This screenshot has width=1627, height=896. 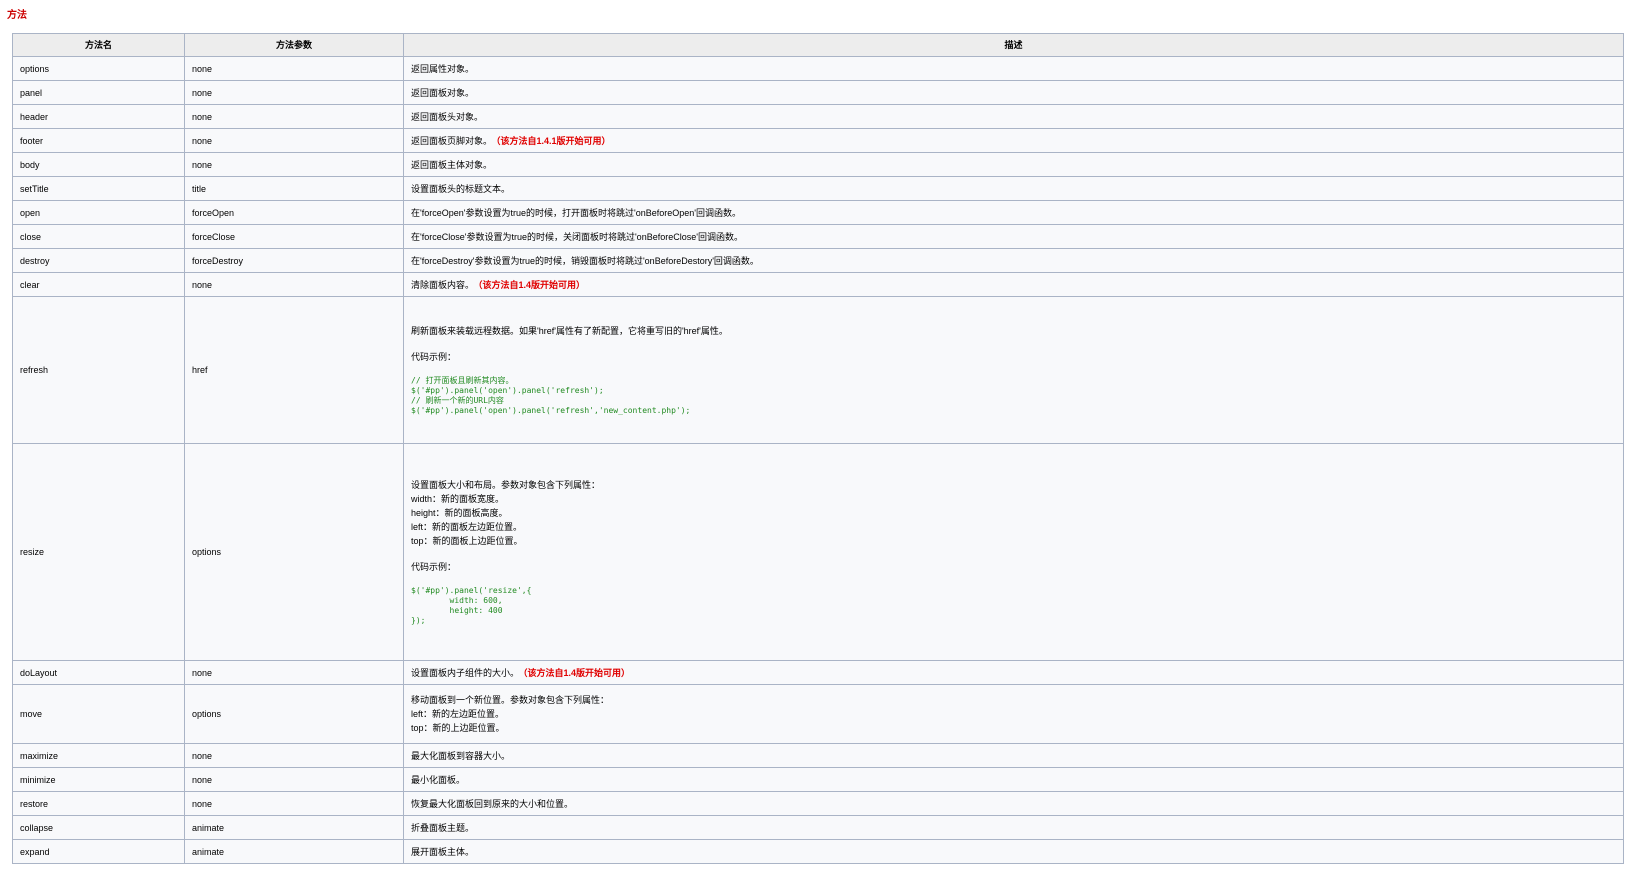 I want to click on method-name: expand, so click(x=98, y=851).